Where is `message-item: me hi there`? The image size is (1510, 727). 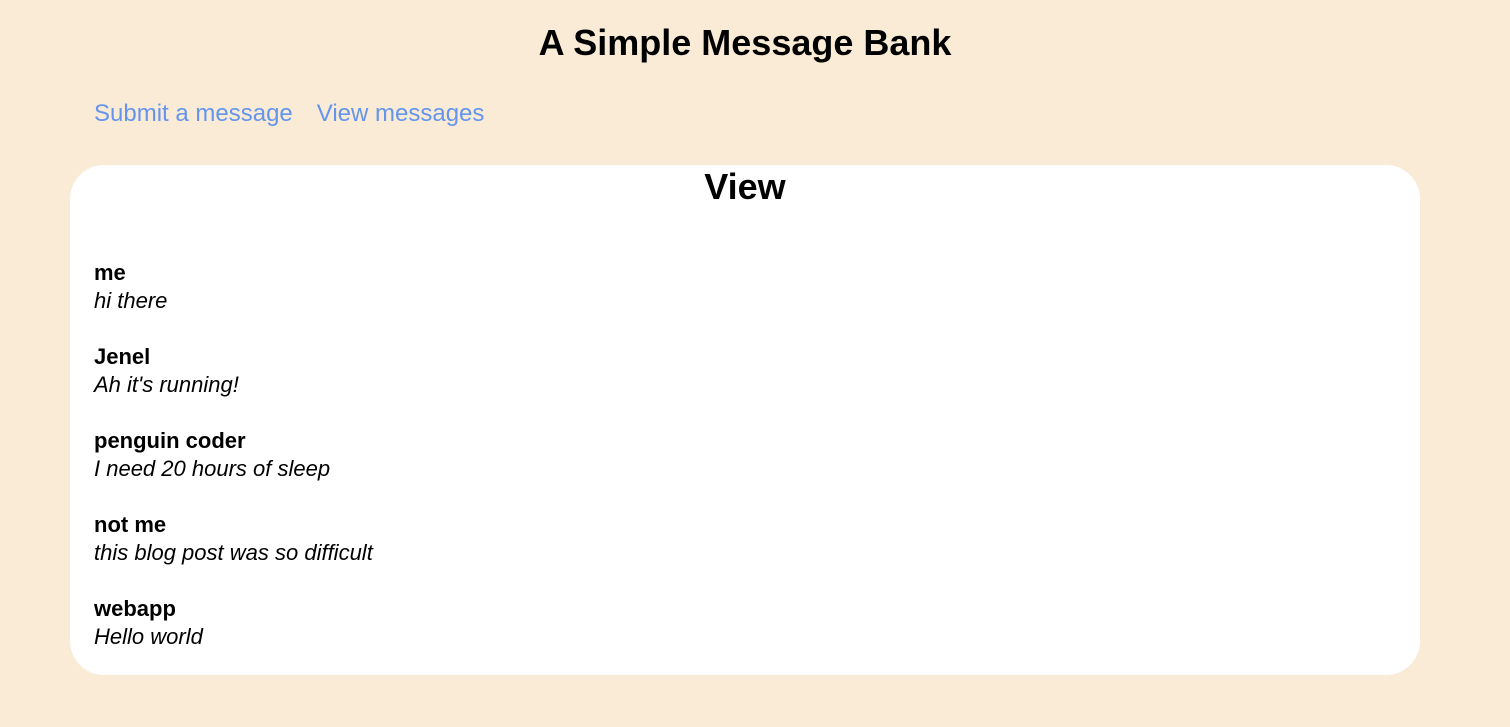
message-item: me hi there is located at coordinates (233, 287).